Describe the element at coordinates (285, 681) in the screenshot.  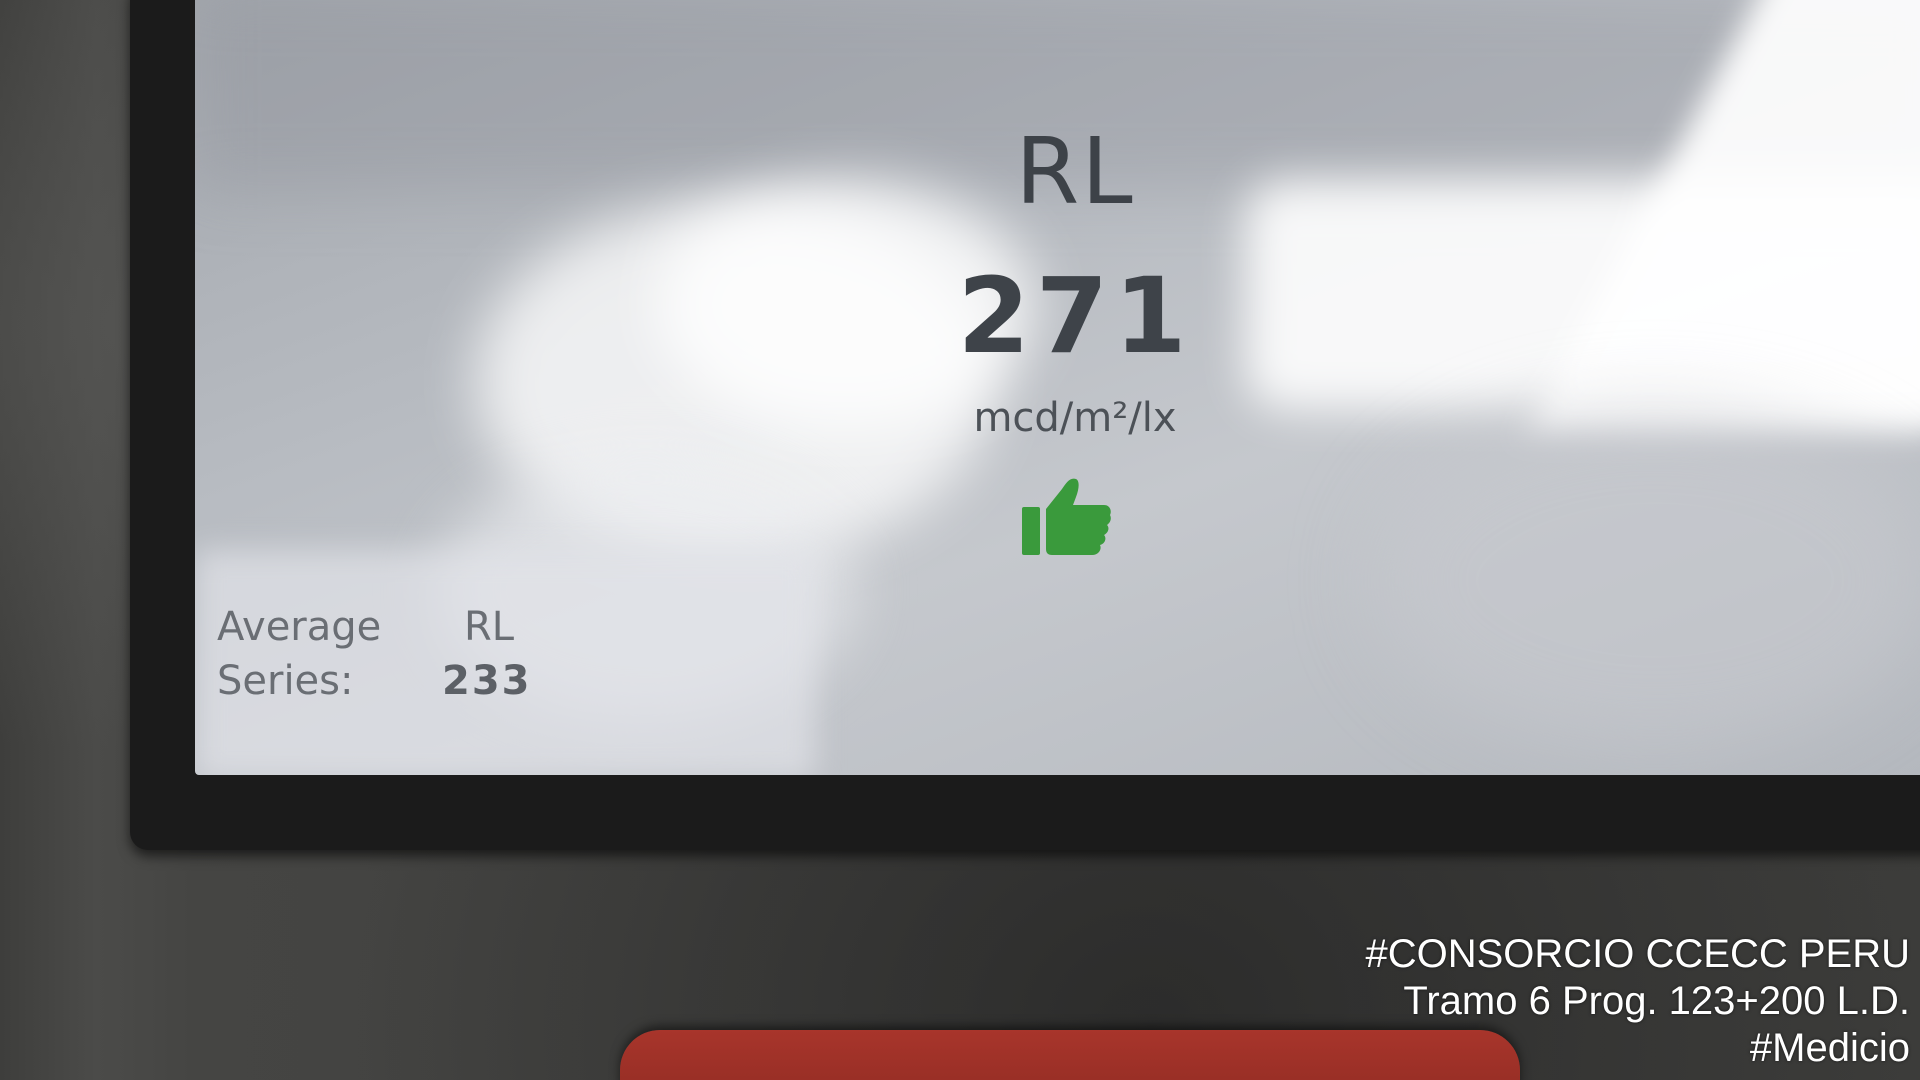
I see `series-label: Series:` at that location.